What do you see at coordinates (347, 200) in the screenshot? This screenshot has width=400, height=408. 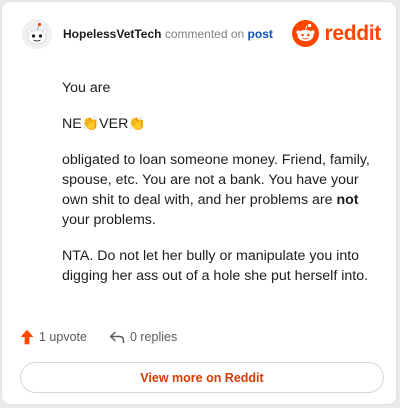 I see `paragraph-3-bold: not` at bounding box center [347, 200].